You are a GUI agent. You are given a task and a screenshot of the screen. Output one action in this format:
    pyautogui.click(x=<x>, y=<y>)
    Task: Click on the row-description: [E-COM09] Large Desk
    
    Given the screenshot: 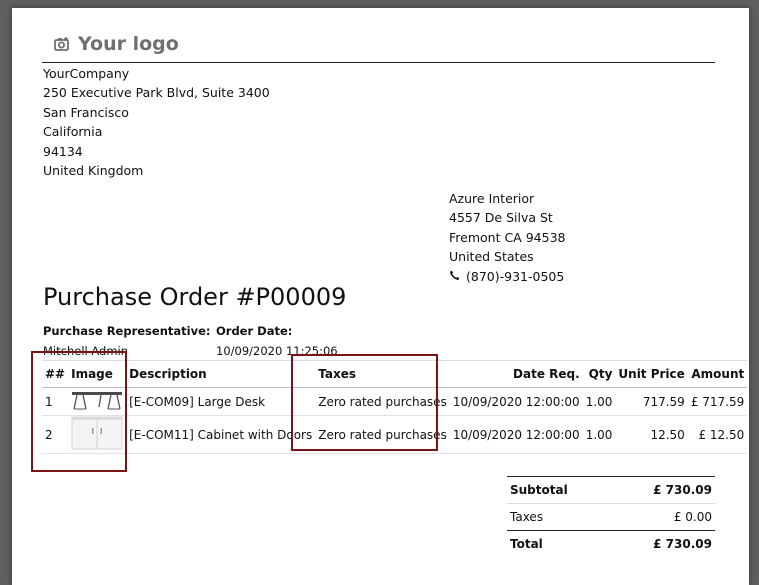 What is the action you would take?
    pyautogui.click(x=221, y=401)
    